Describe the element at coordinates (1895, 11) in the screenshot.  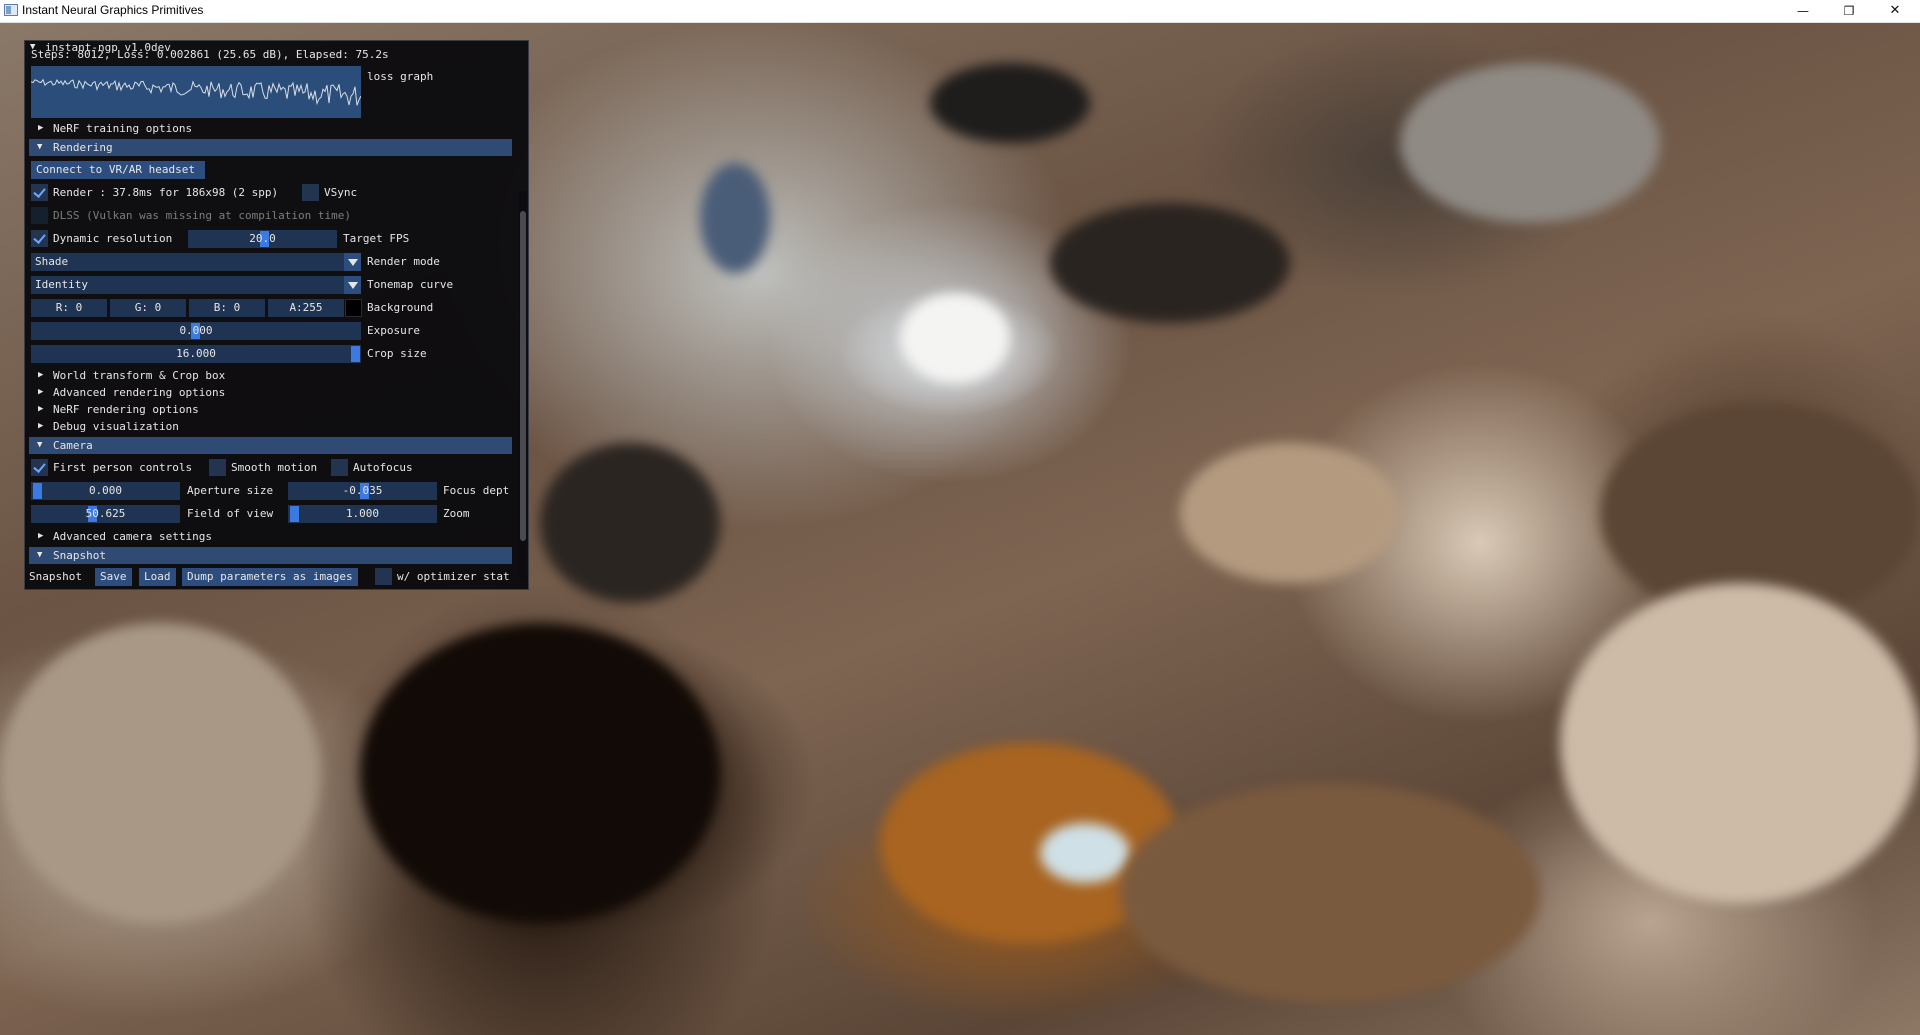
I see `close-button: ✕` at that location.